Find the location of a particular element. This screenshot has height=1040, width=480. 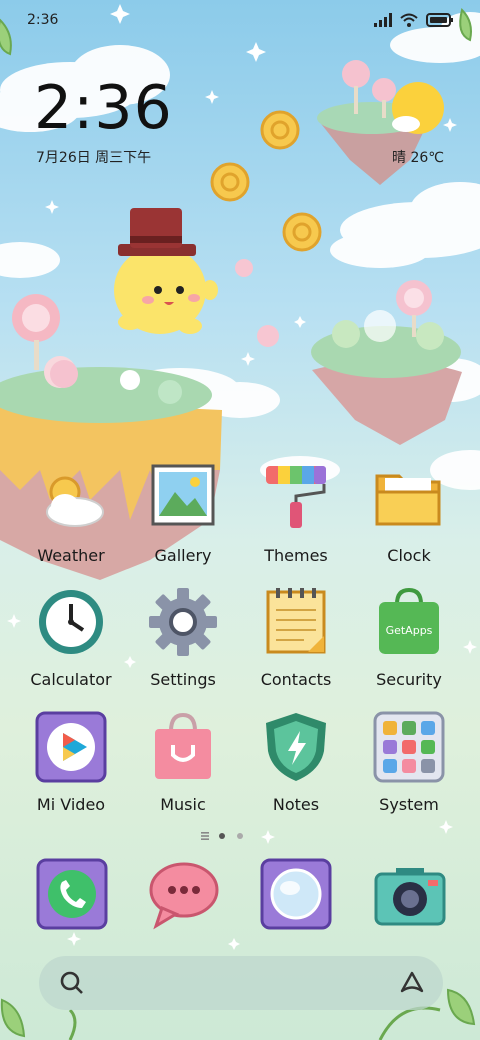

gallery-icon is located at coordinates (183, 495).